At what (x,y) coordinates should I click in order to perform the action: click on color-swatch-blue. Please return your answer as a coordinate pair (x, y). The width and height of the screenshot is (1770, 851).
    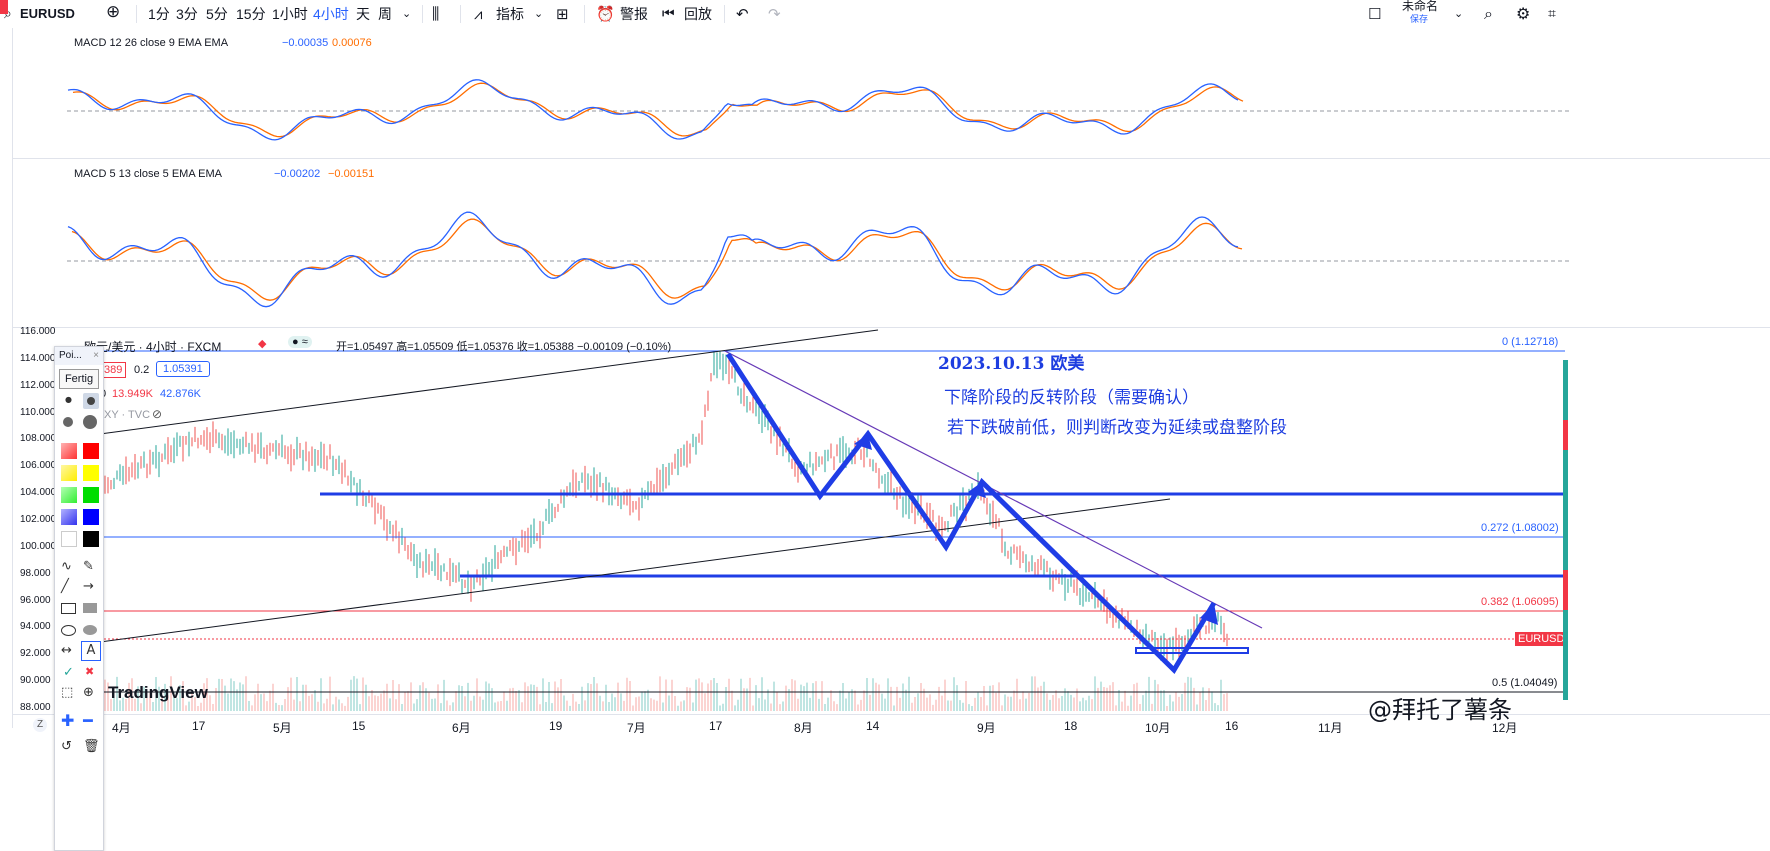
    Looking at the image, I should click on (91, 517).